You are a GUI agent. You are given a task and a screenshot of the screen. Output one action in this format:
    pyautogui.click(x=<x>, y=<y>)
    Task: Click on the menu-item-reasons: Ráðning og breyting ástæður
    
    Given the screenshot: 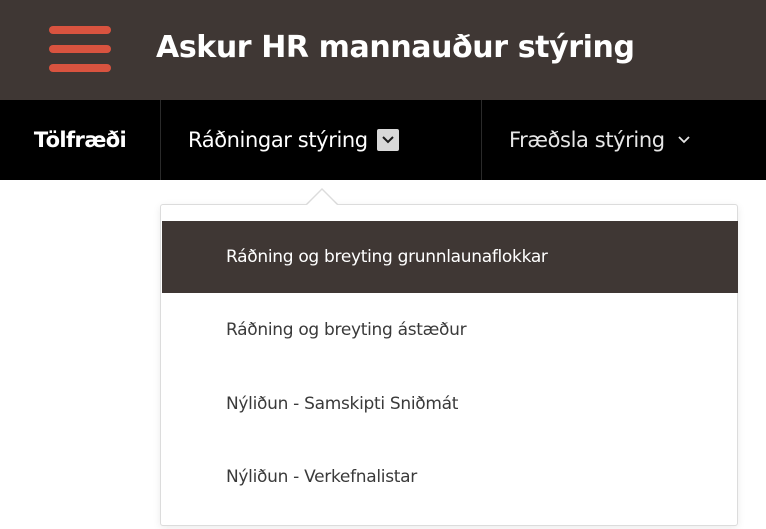 What is the action you would take?
    pyautogui.click(x=450, y=330)
    